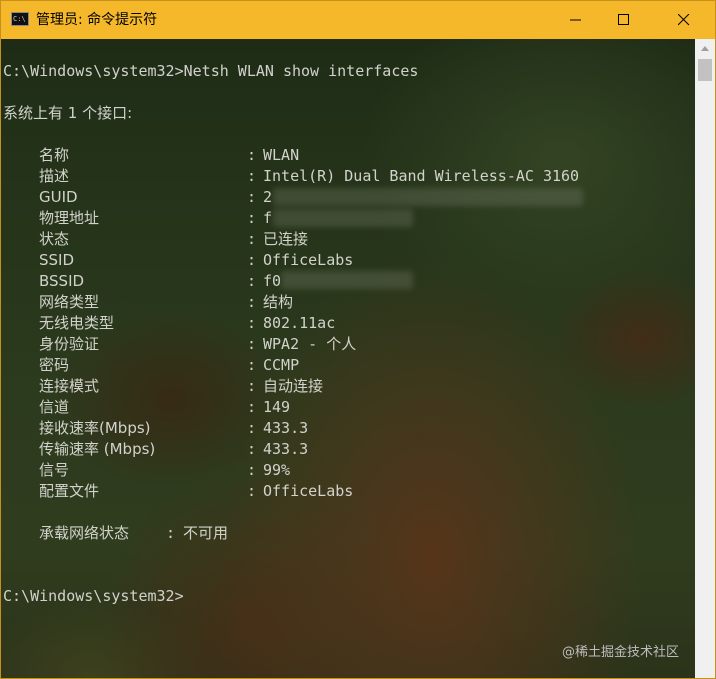 The image size is (716, 679). I want to click on field-label: 身份验证, so click(69, 344).